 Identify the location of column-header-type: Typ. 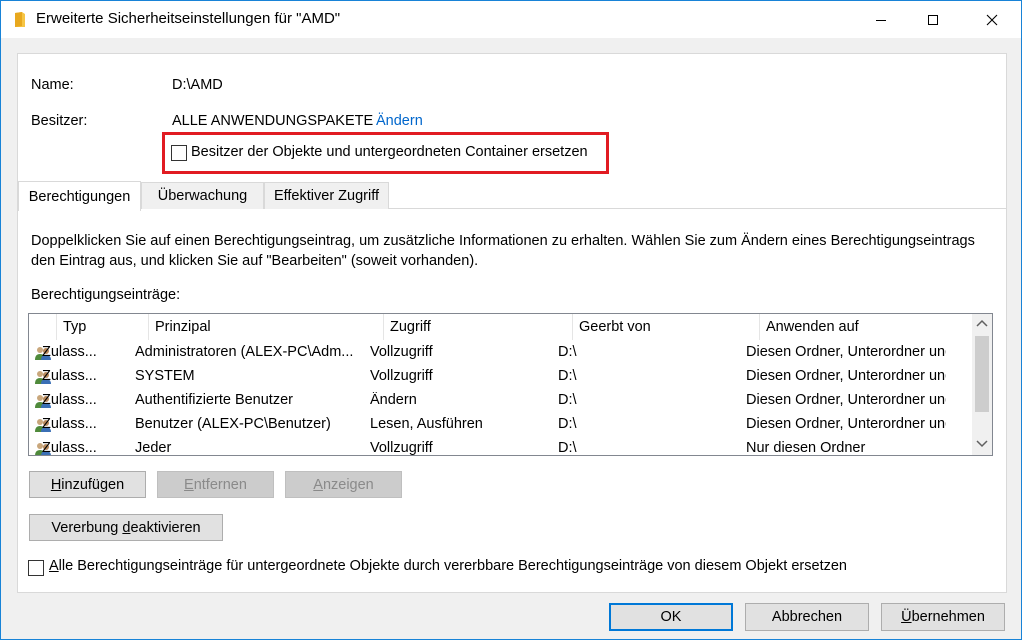
(103, 327).